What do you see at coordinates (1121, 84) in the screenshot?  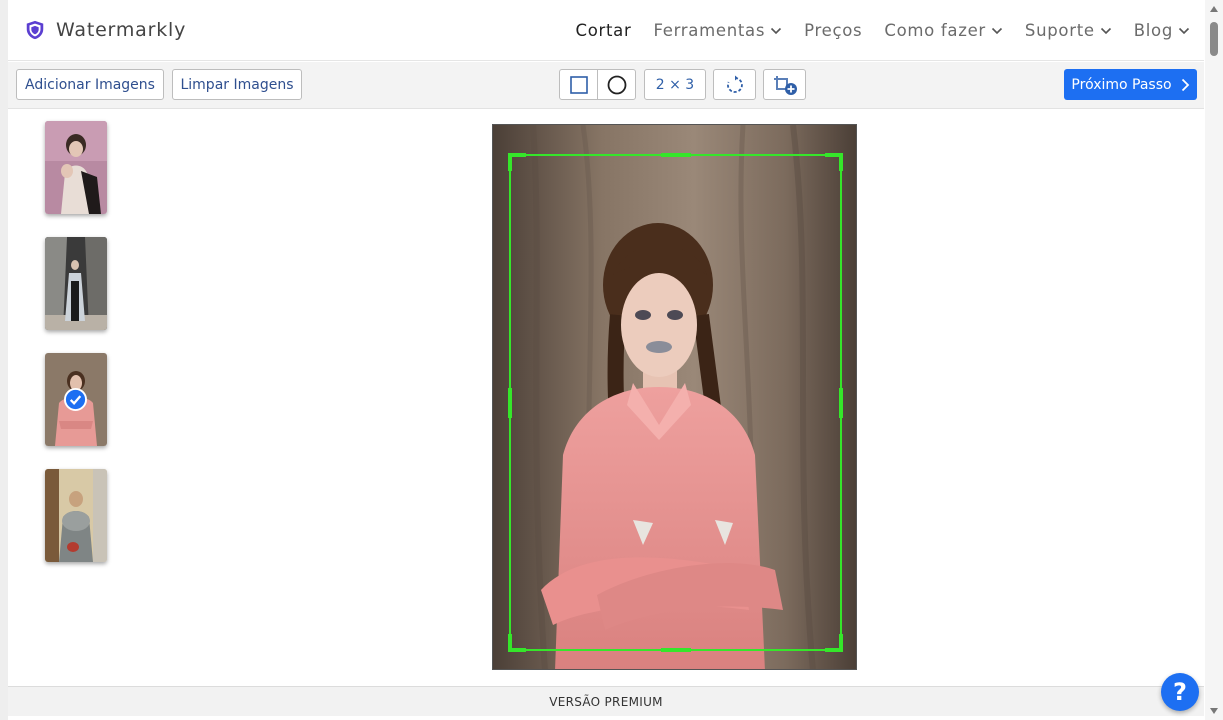 I see `next-step-label: Próximo Passo` at bounding box center [1121, 84].